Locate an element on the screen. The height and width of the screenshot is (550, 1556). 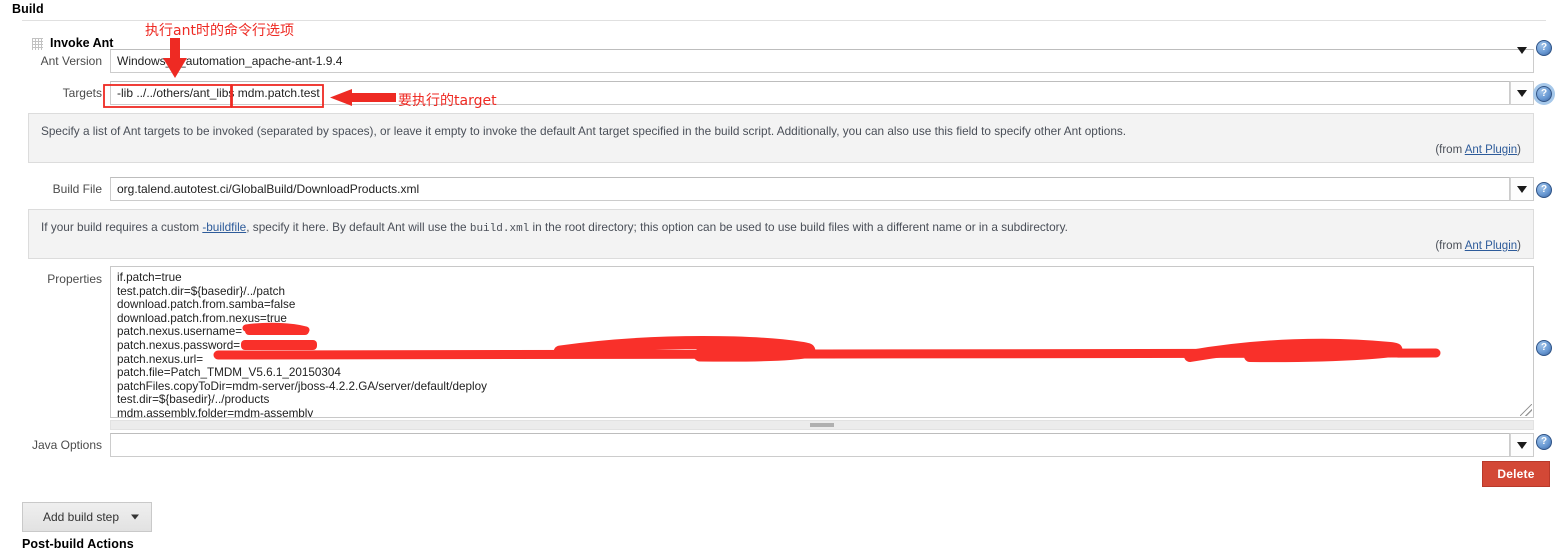
help-icon-build-file: ? is located at coordinates (1544, 190).